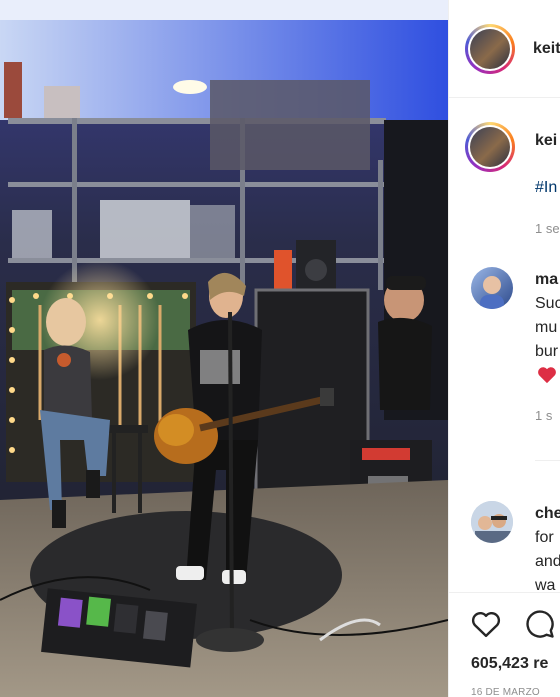 The image size is (560, 697). I want to click on likes-count: 605,423 re, so click(509, 664).